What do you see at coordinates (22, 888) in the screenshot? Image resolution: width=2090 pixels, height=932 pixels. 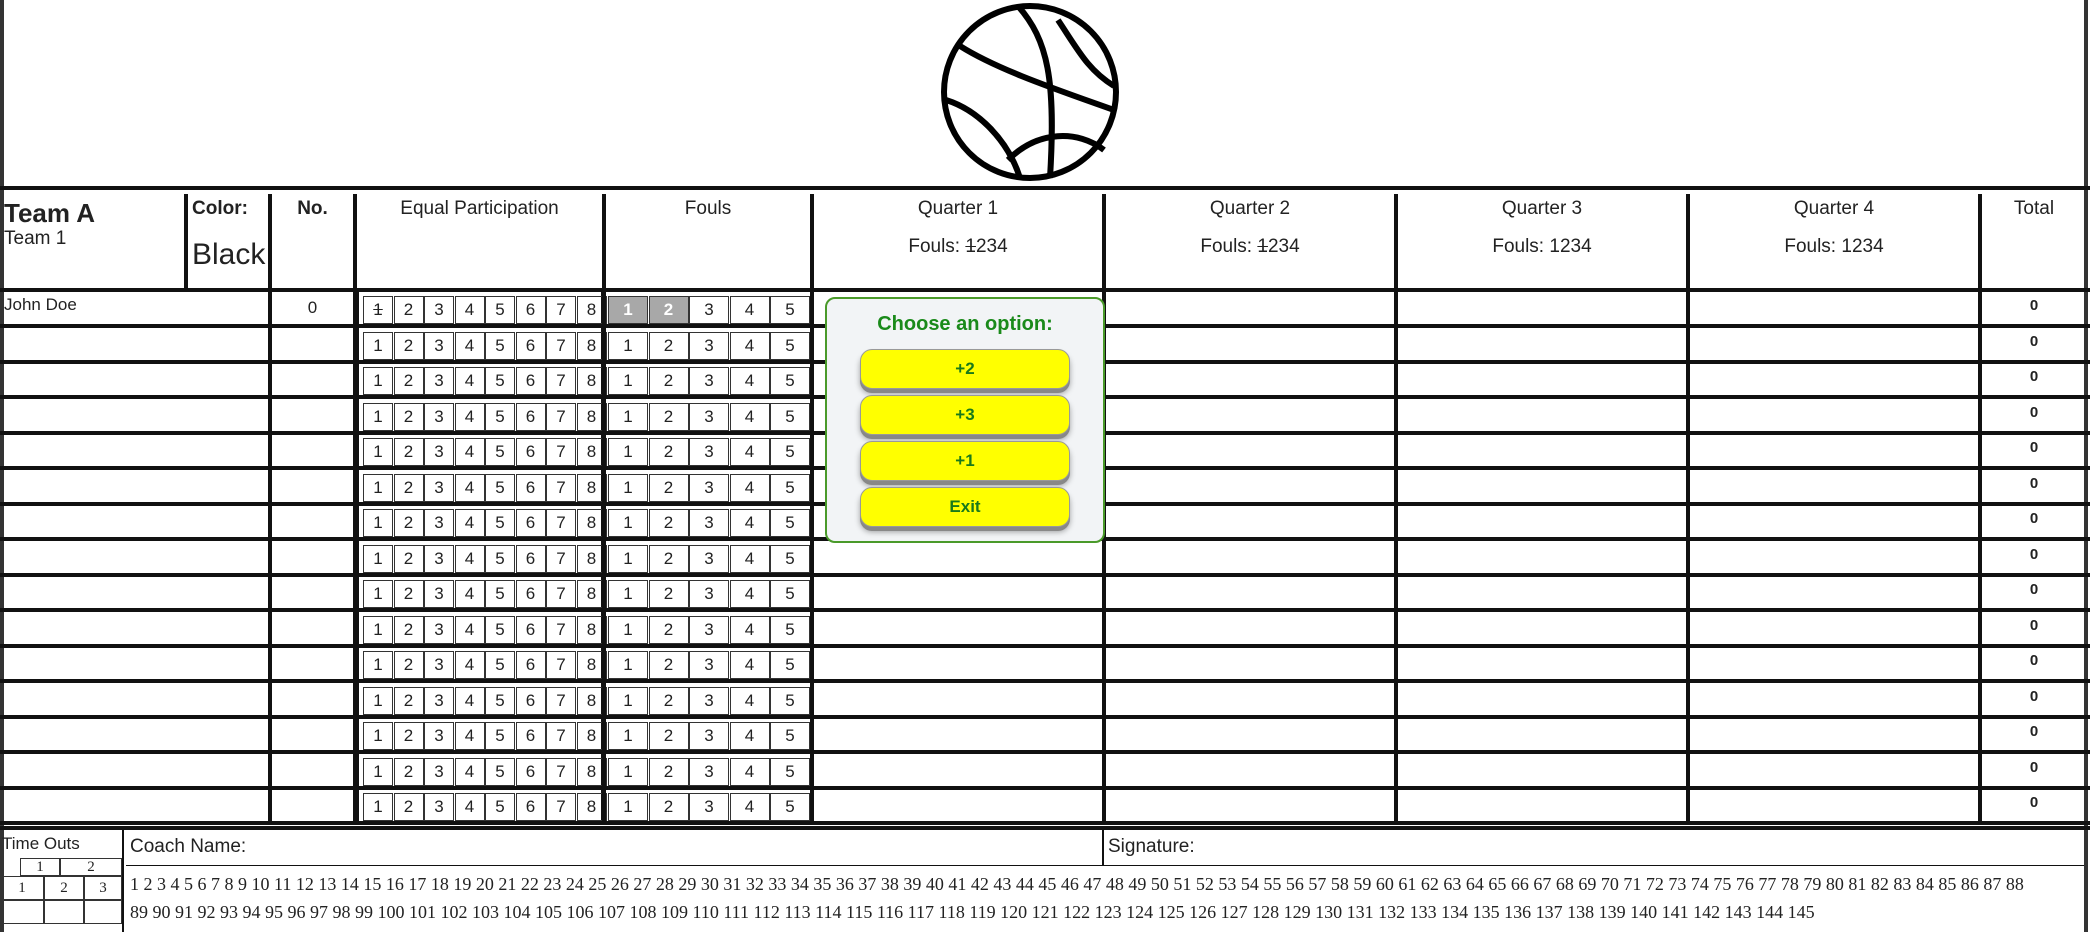 I see `timeout-slot: 1` at bounding box center [22, 888].